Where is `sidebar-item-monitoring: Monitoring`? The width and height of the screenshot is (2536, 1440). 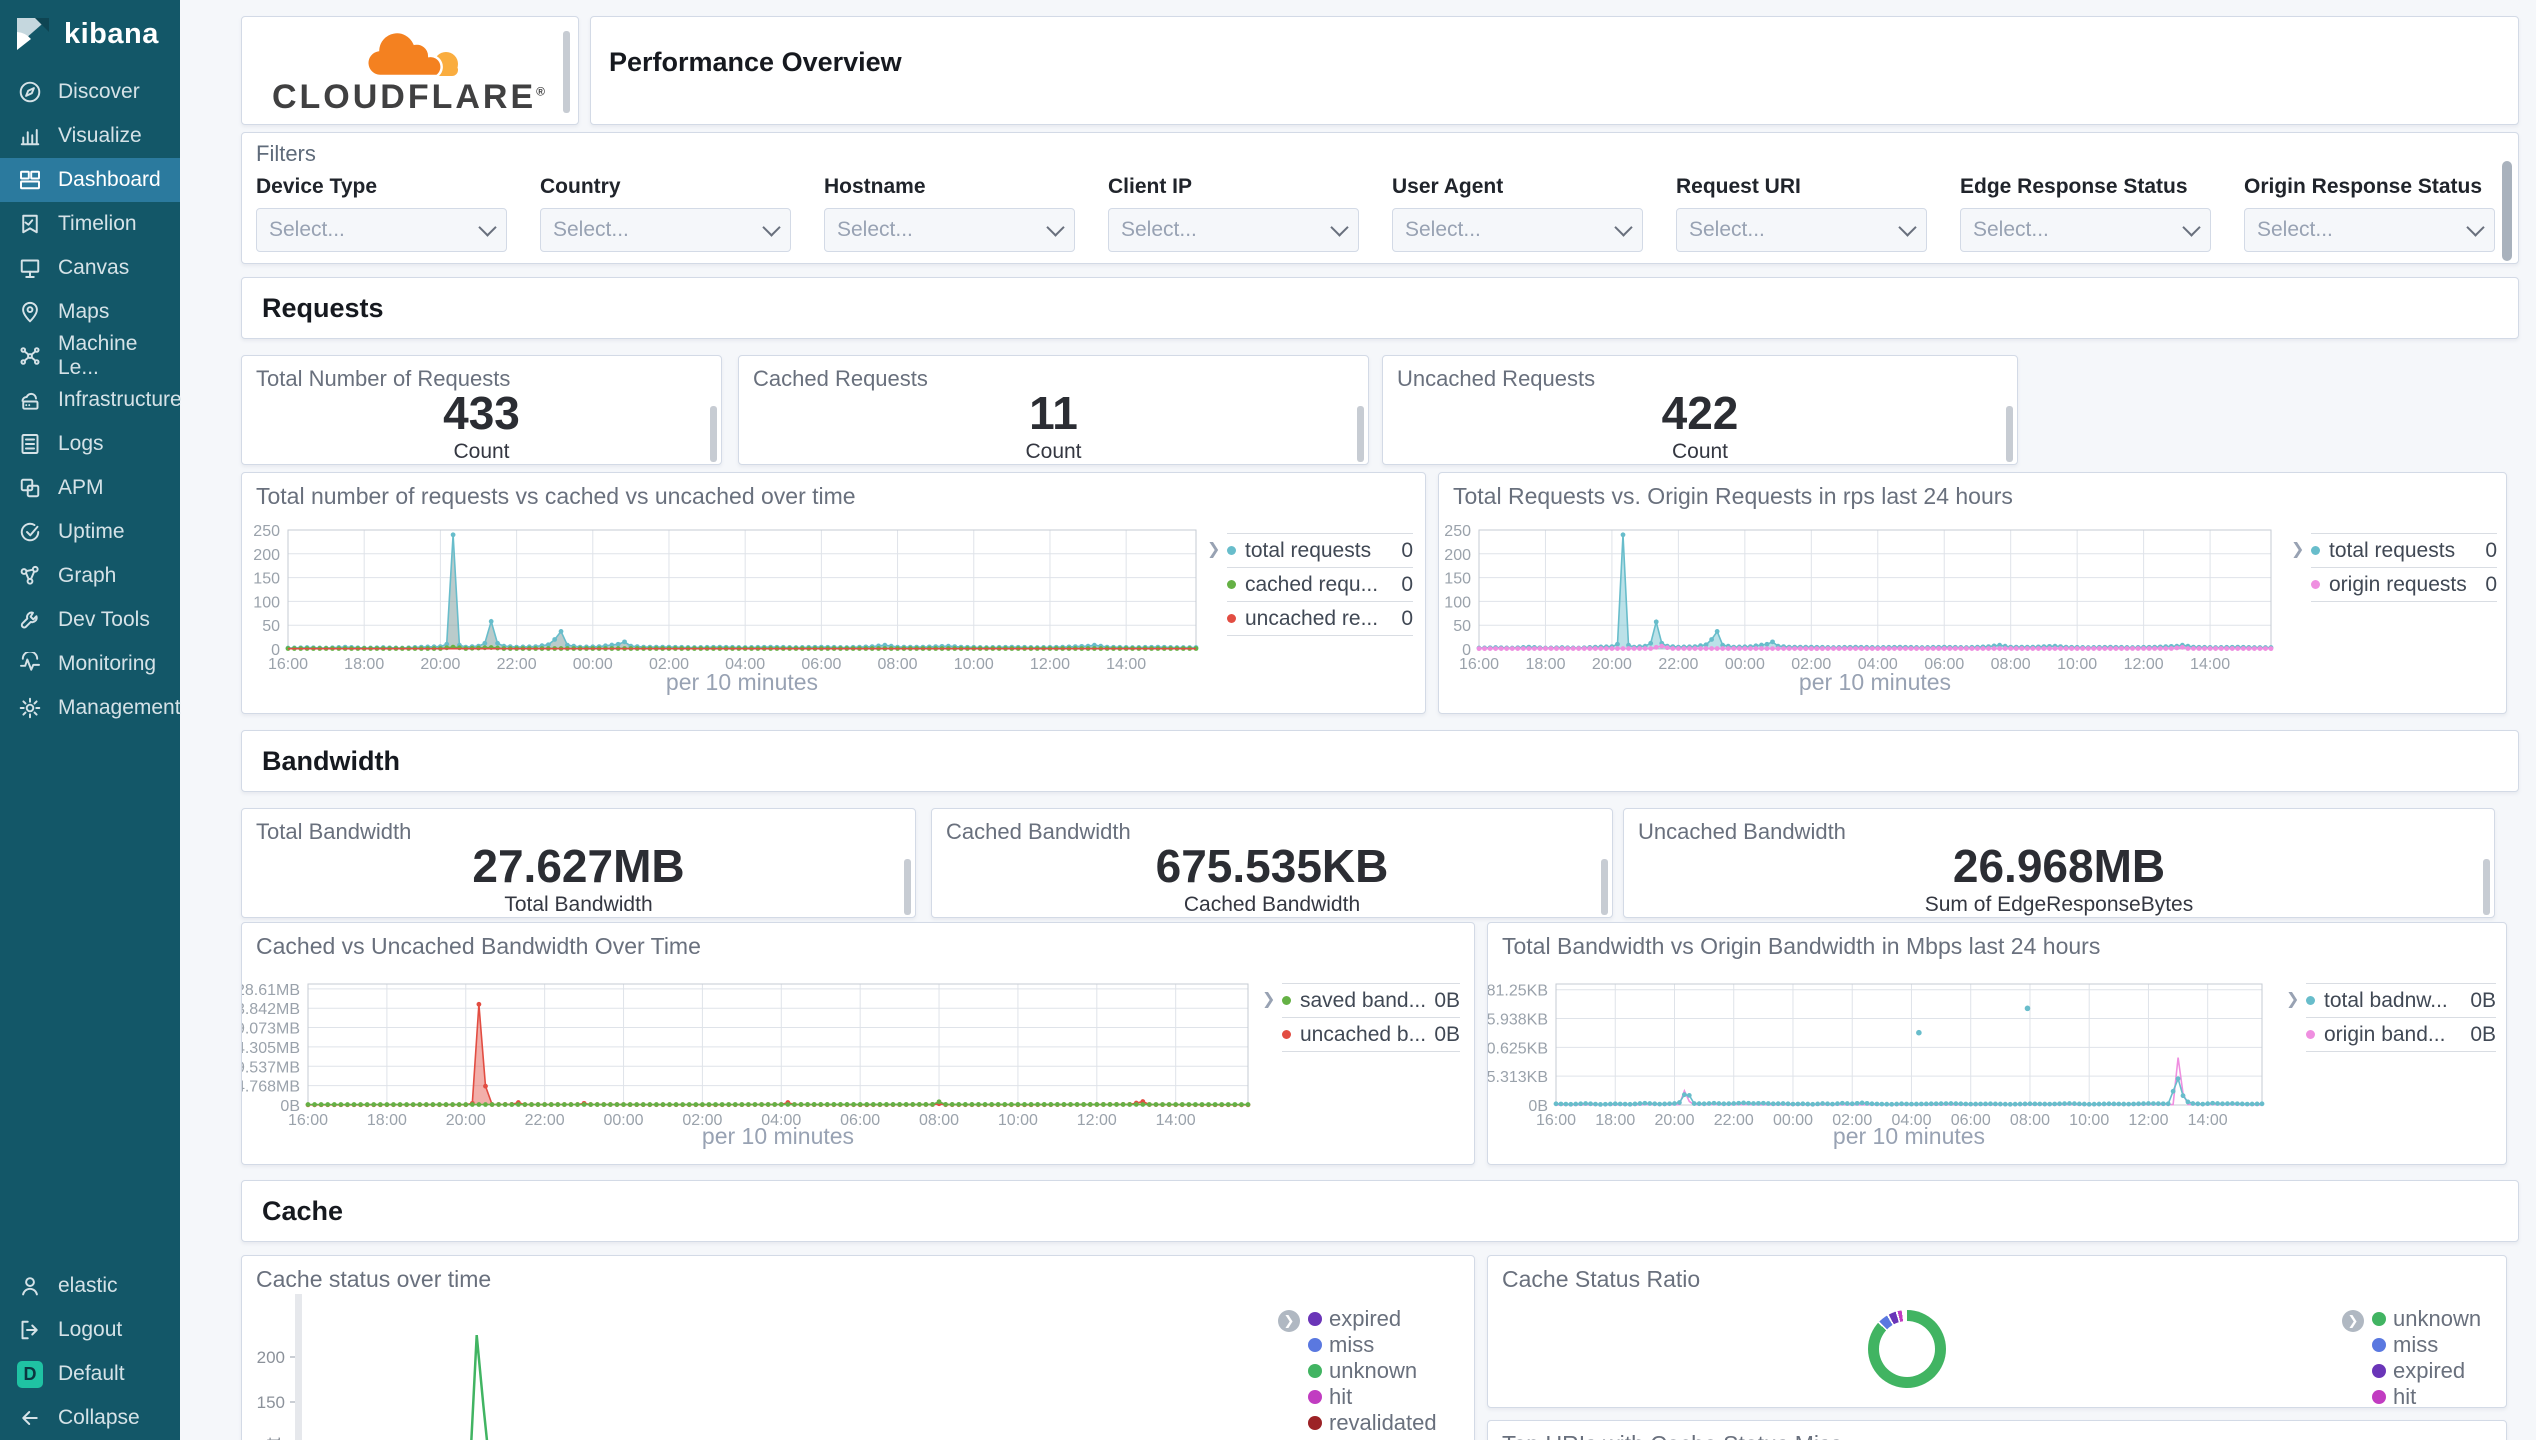
sidebar-item-monitoring: Monitoring is located at coordinates (90, 664).